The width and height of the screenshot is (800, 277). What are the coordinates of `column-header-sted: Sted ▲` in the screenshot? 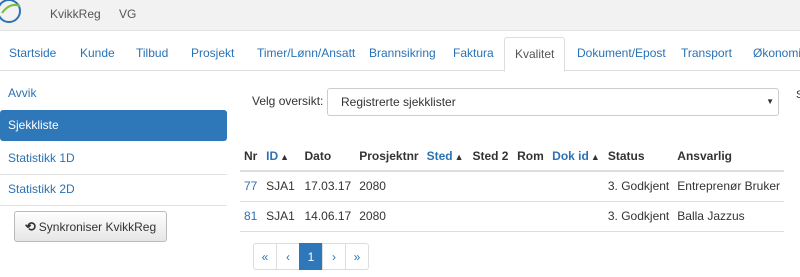 It's located at (445, 157).